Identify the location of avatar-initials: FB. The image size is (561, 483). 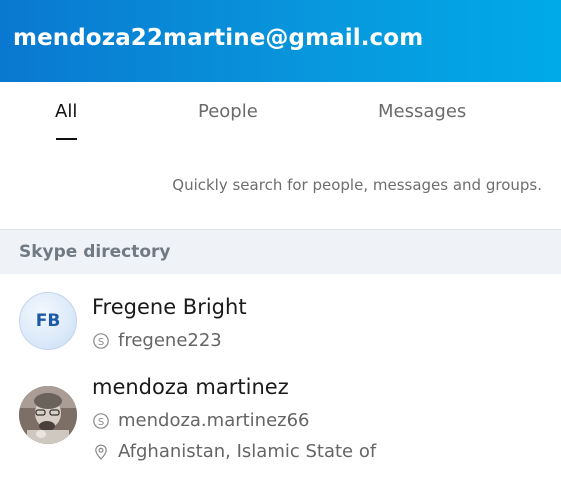
(48, 321).